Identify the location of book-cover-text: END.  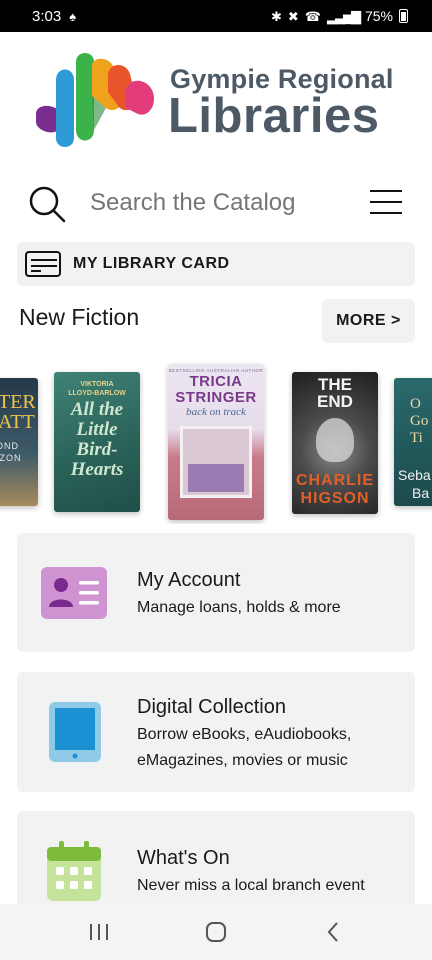
(335, 401).